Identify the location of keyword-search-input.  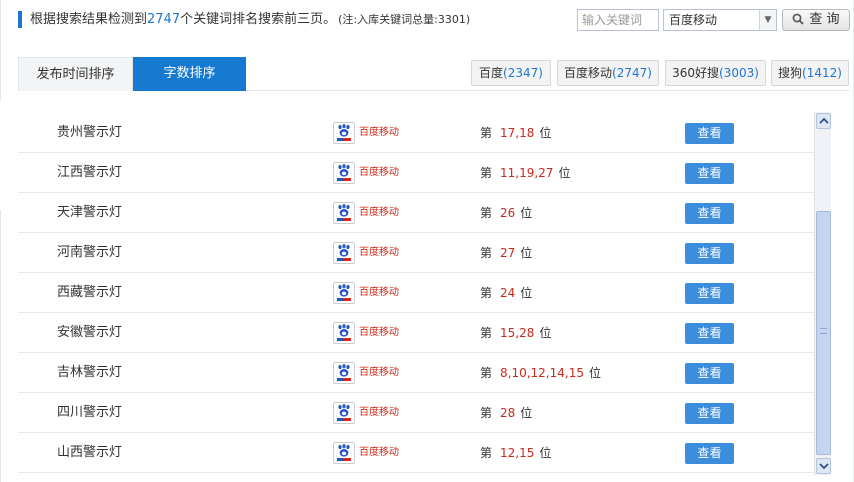
(618, 20).